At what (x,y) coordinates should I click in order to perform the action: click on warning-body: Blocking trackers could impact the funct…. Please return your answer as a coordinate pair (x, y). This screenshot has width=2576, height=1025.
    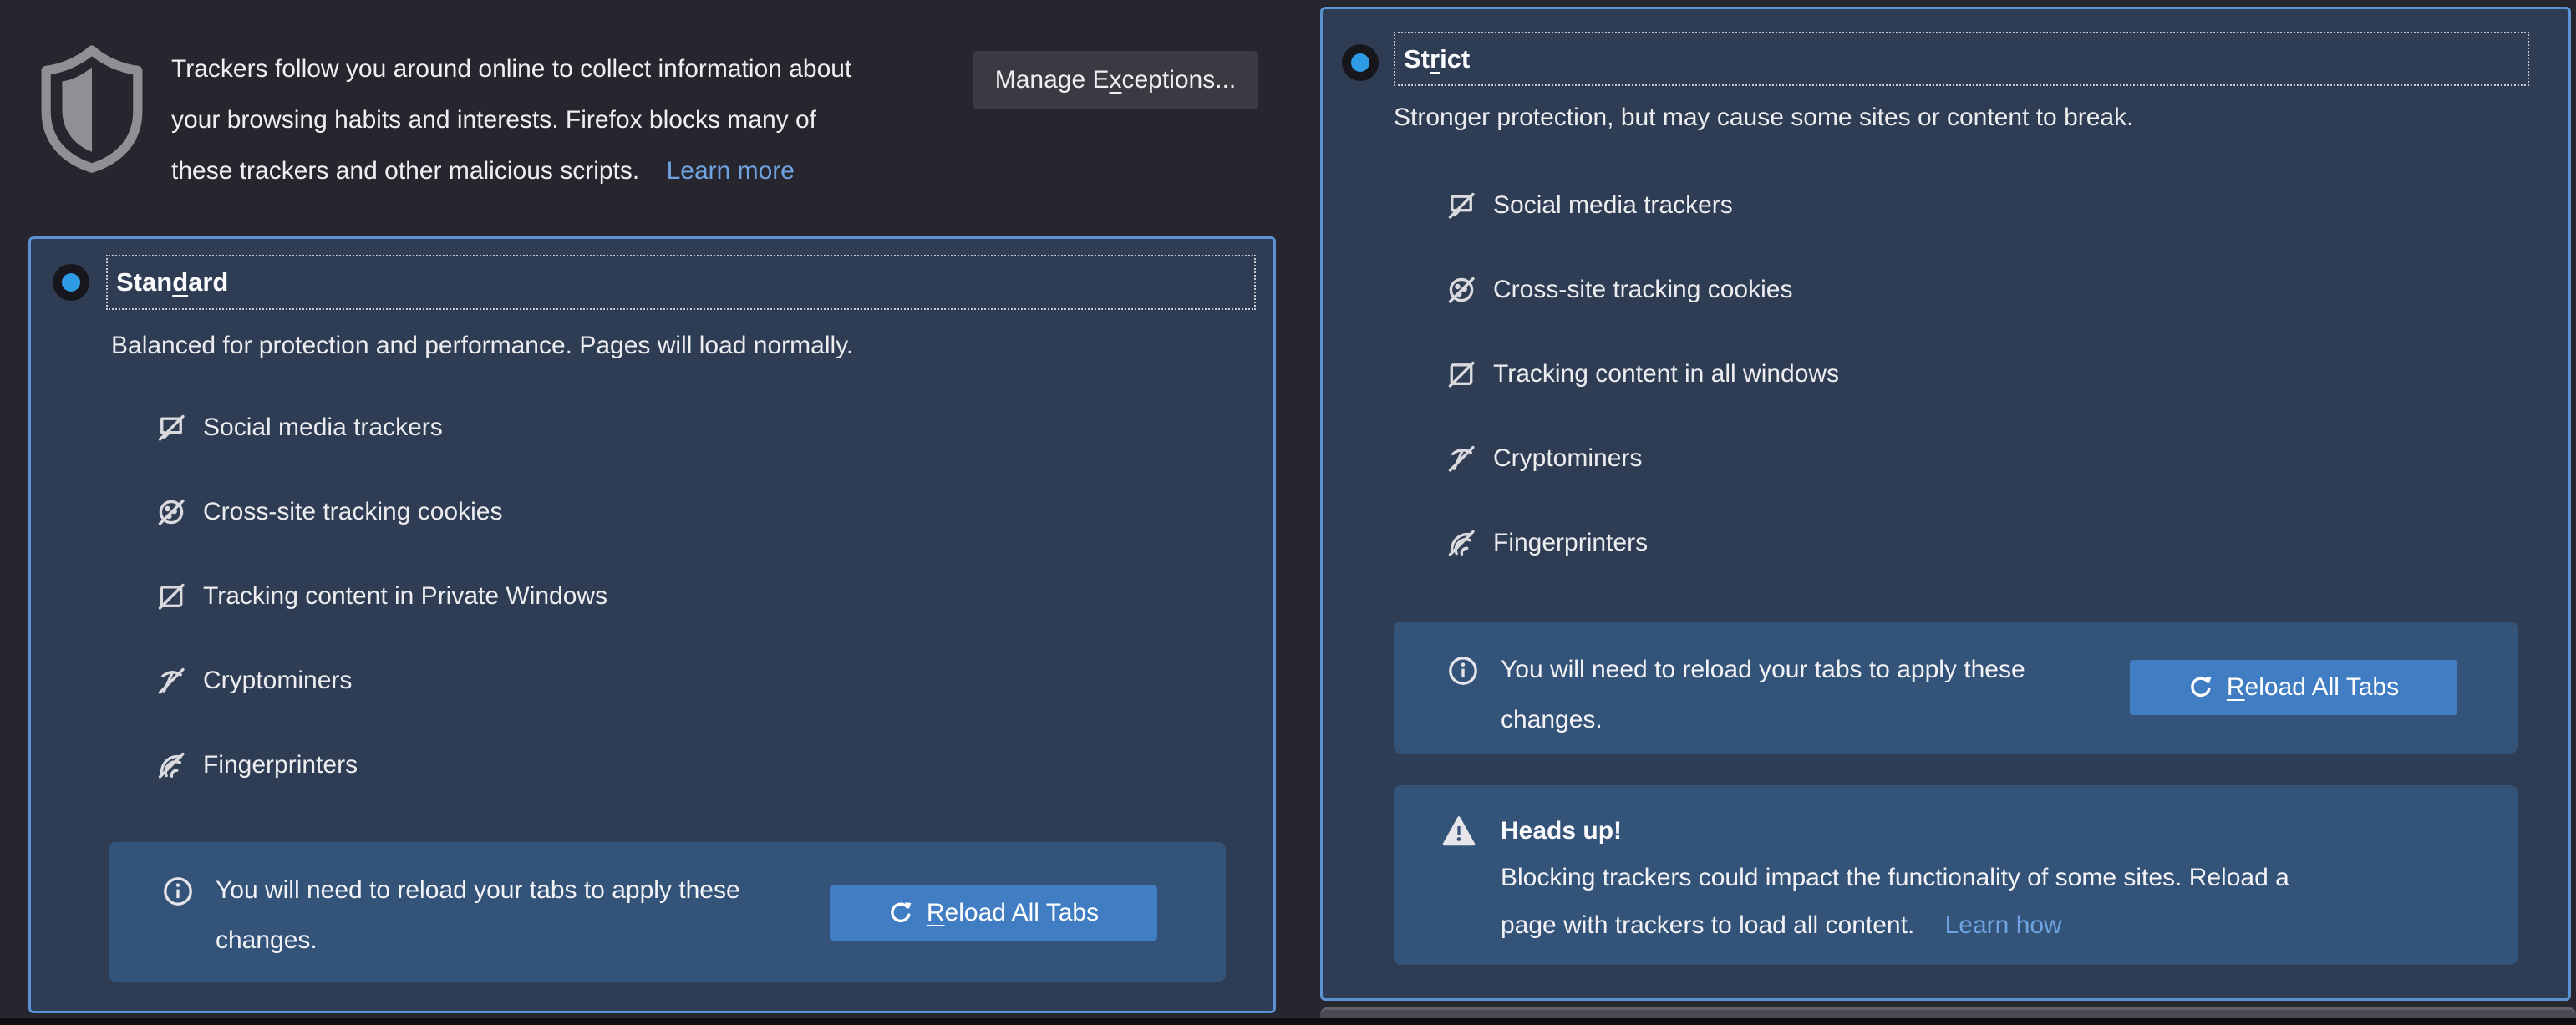
    Looking at the image, I should click on (1895, 901).